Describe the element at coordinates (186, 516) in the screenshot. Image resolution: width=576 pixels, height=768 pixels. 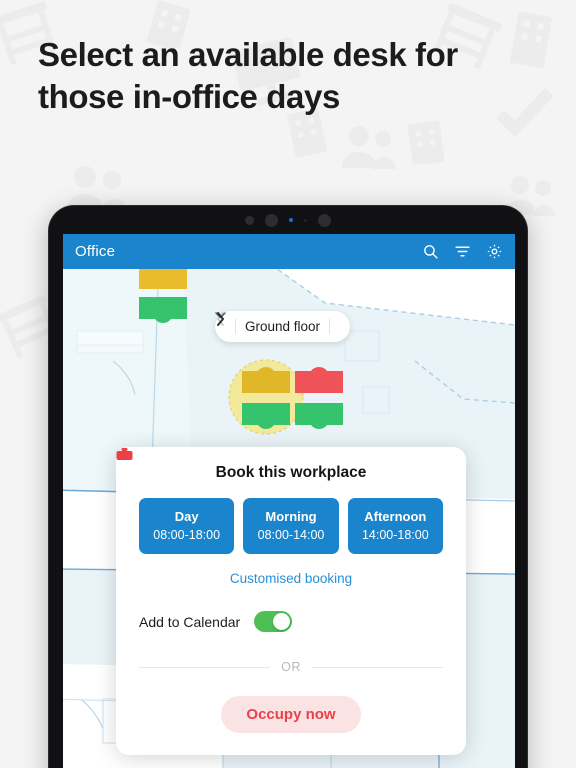
I see `slot-label: Day` at that location.